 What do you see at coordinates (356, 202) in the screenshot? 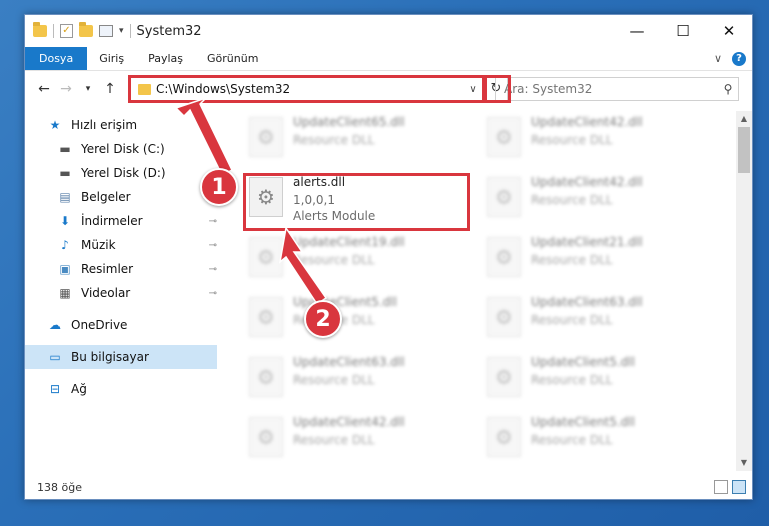
I see `file-highlight` at bounding box center [356, 202].